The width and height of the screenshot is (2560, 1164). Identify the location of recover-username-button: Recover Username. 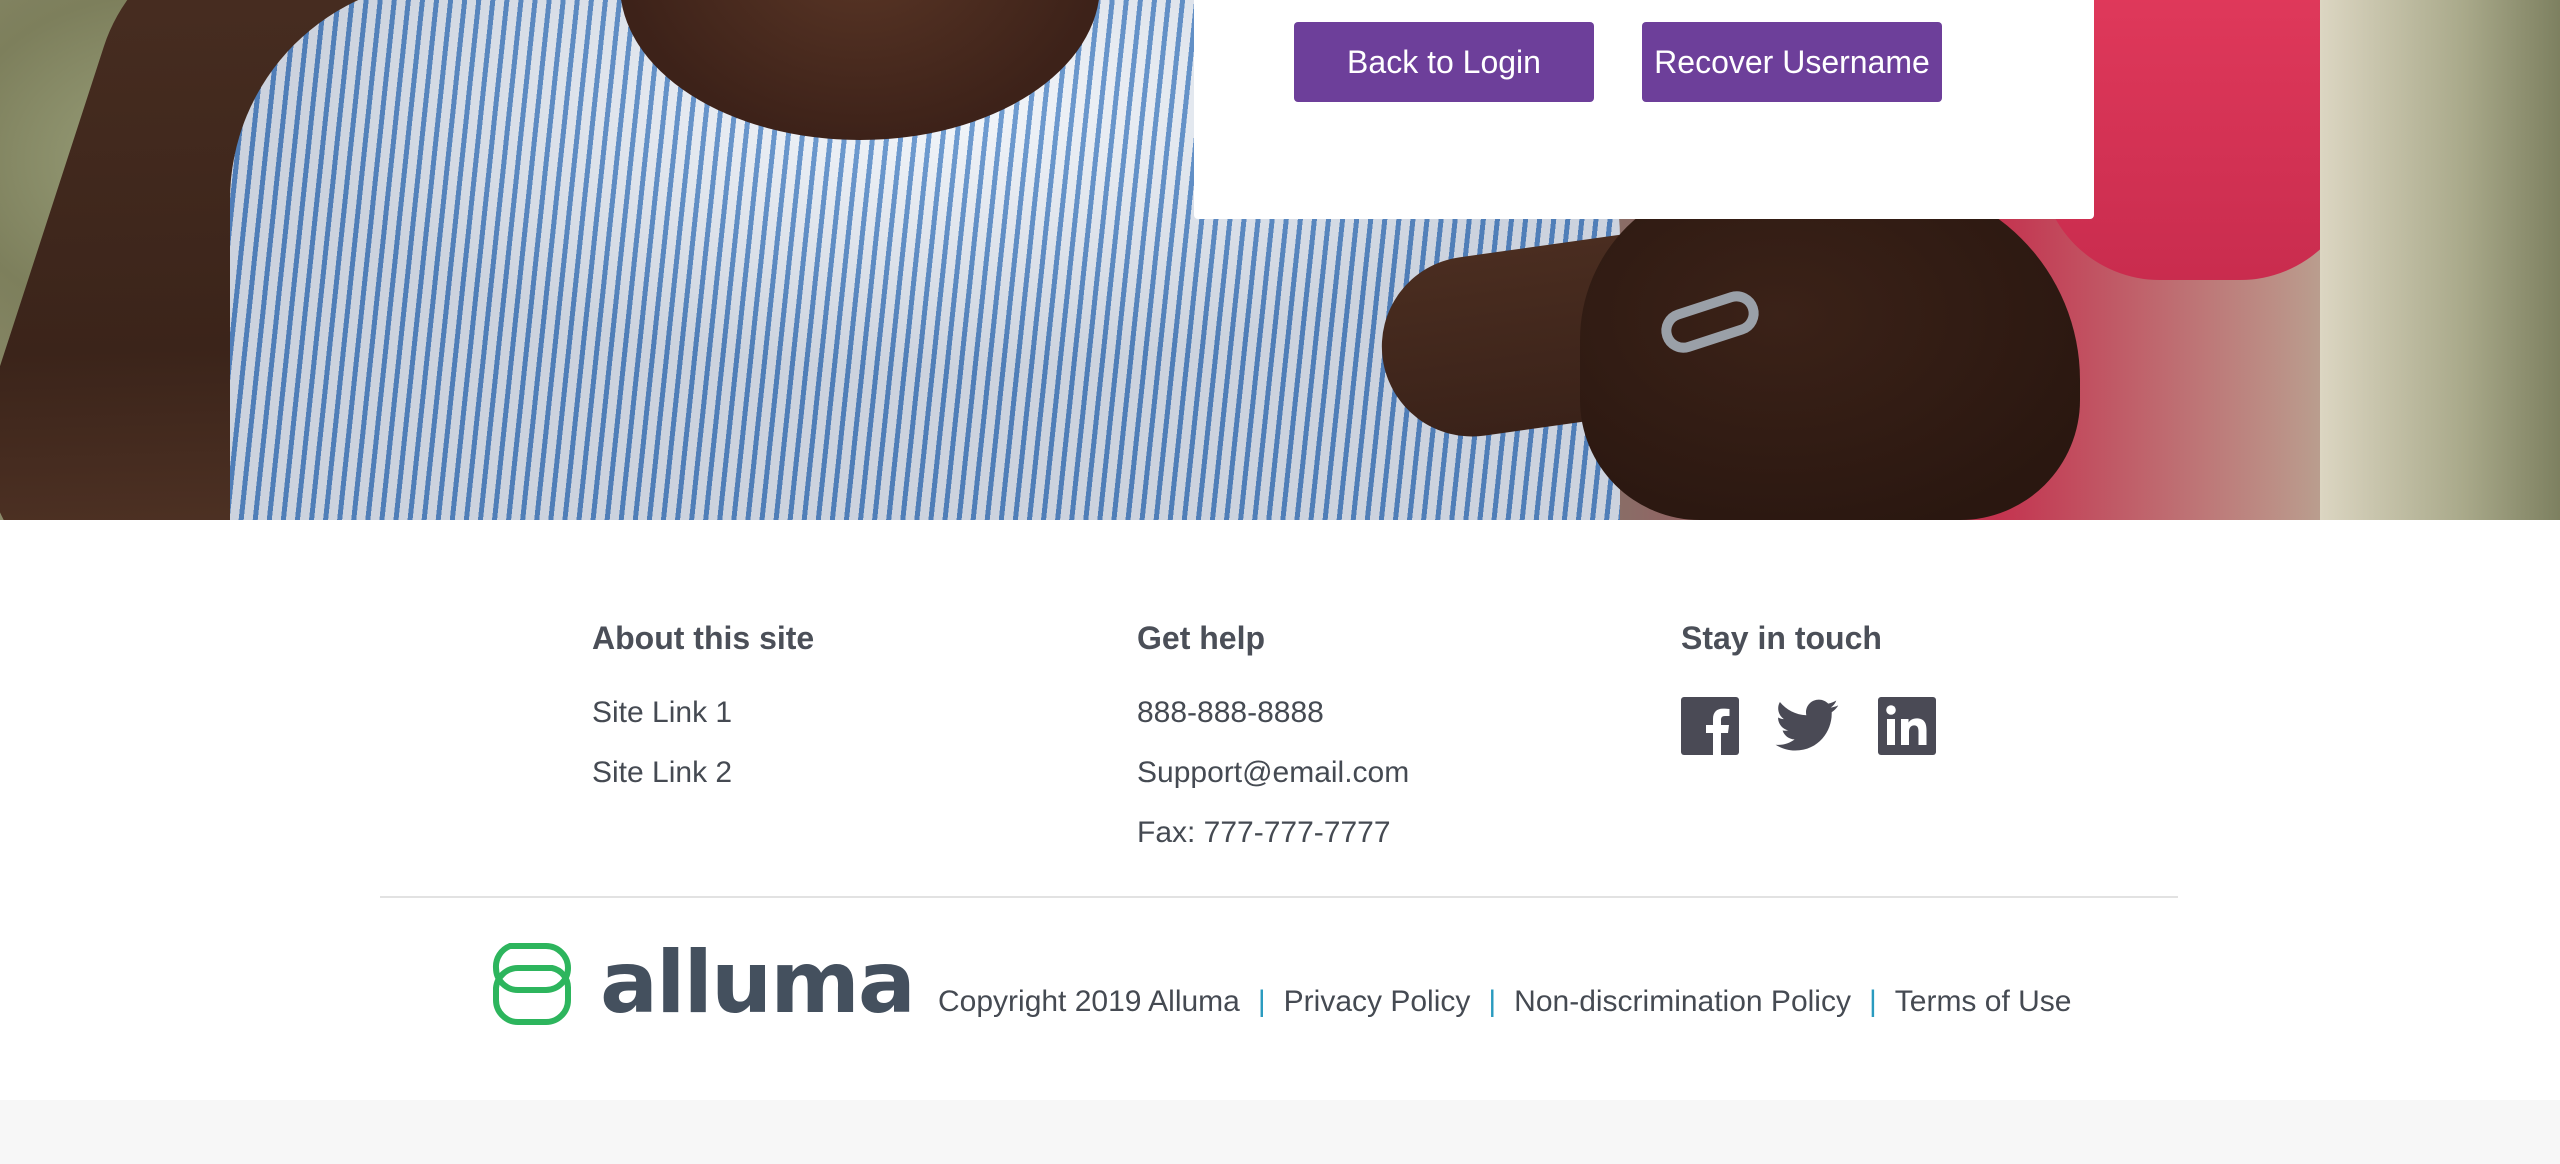
(1792, 62).